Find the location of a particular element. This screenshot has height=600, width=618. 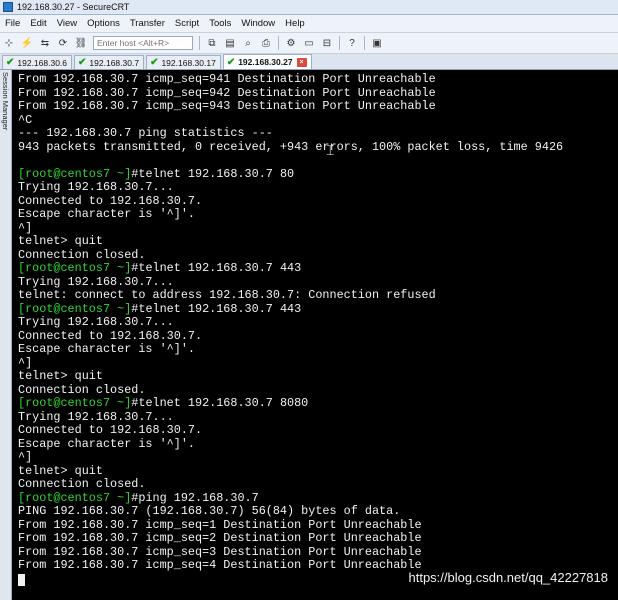

terminal-line: --- 192.168.30.7 ping statistics --- is located at coordinates (145, 133).